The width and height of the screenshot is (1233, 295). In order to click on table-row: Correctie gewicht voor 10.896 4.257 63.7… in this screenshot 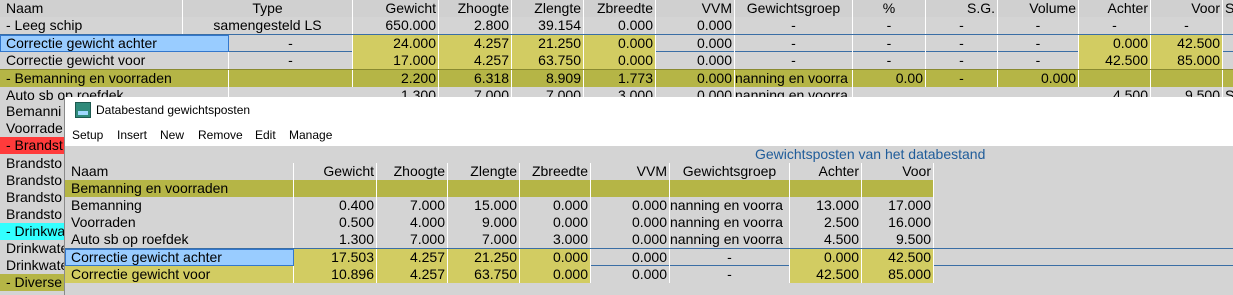, I will do `click(649, 274)`.